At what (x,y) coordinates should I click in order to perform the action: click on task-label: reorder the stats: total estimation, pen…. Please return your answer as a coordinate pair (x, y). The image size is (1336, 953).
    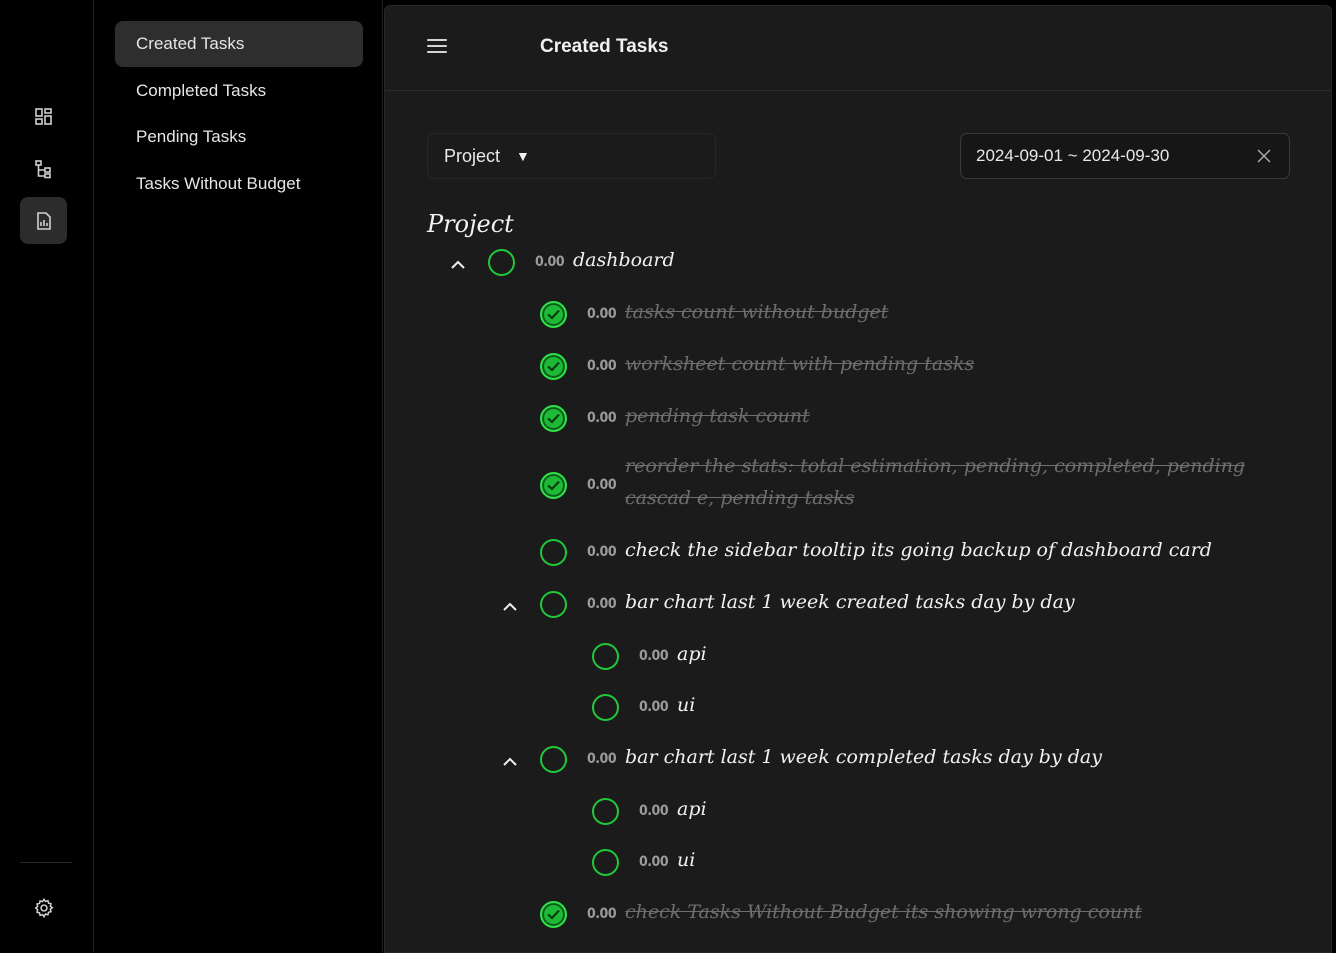
    Looking at the image, I should click on (947, 482).